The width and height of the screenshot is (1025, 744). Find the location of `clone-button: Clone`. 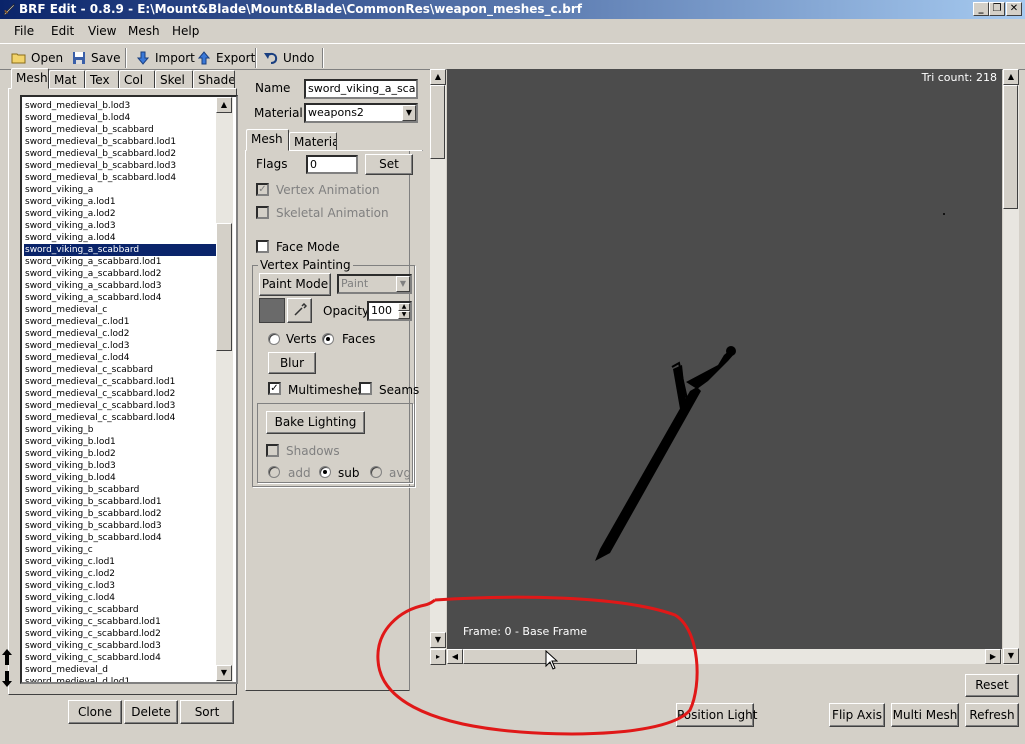

clone-button: Clone is located at coordinates (95, 712).